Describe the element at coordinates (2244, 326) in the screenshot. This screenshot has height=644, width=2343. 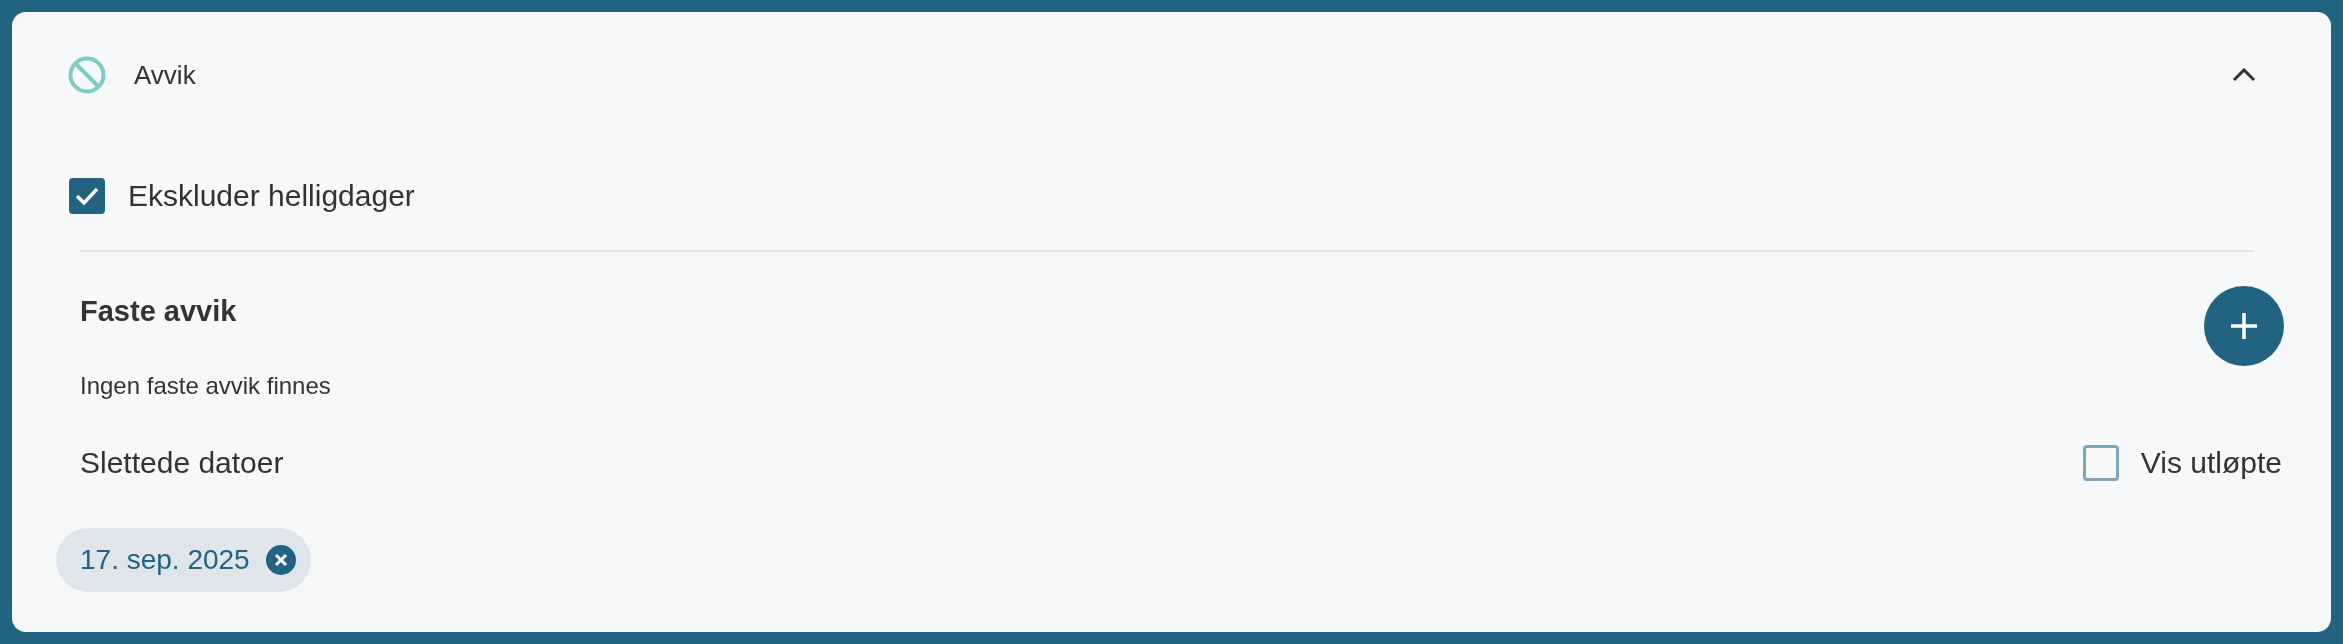
I see `plus-icon` at that location.